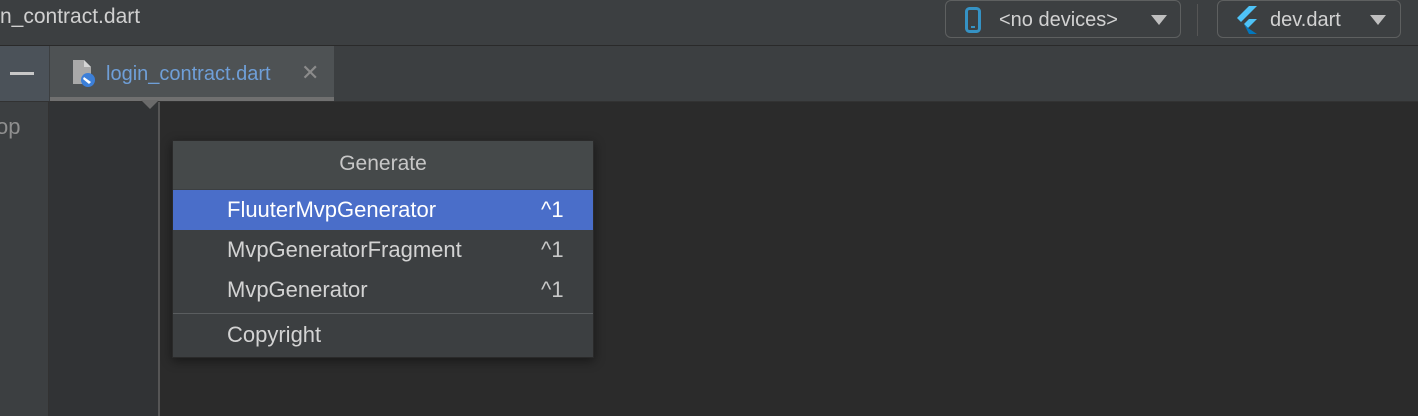  I want to click on menu-item-fluutermvpgenerator: FluuterMvpGenerator ^1, so click(383, 210).